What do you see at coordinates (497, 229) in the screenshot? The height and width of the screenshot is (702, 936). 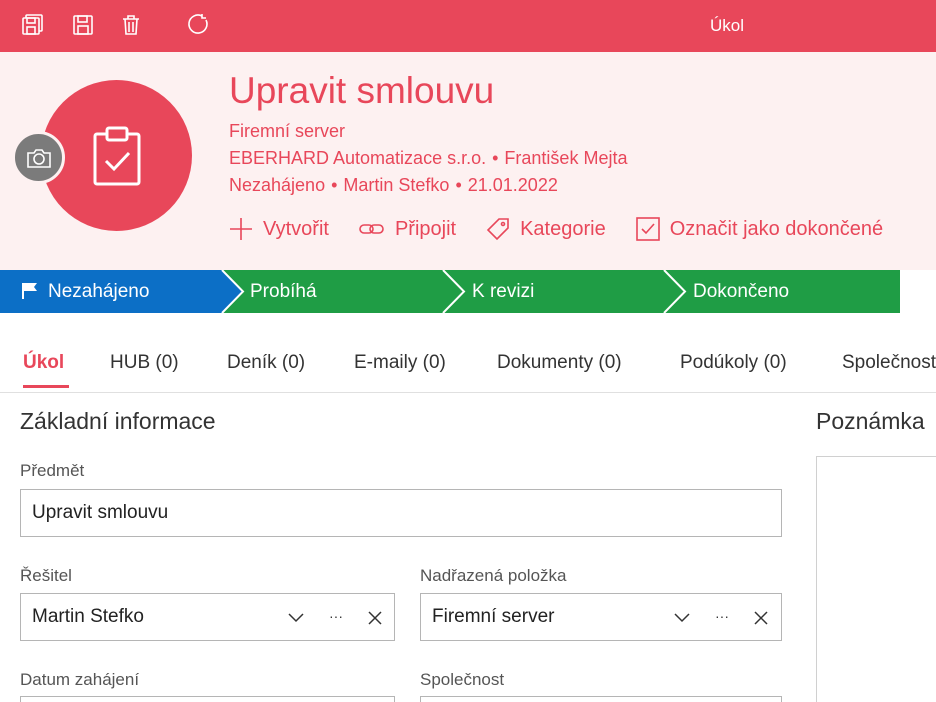 I see `tag-icon` at bounding box center [497, 229].